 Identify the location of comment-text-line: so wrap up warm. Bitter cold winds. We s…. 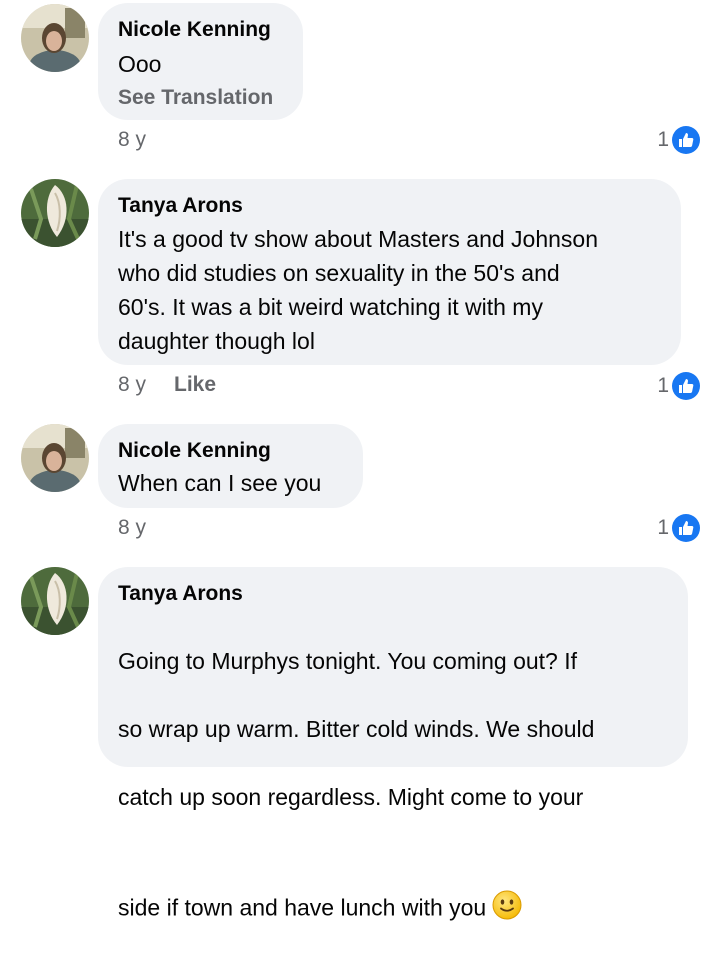
(356, 729).